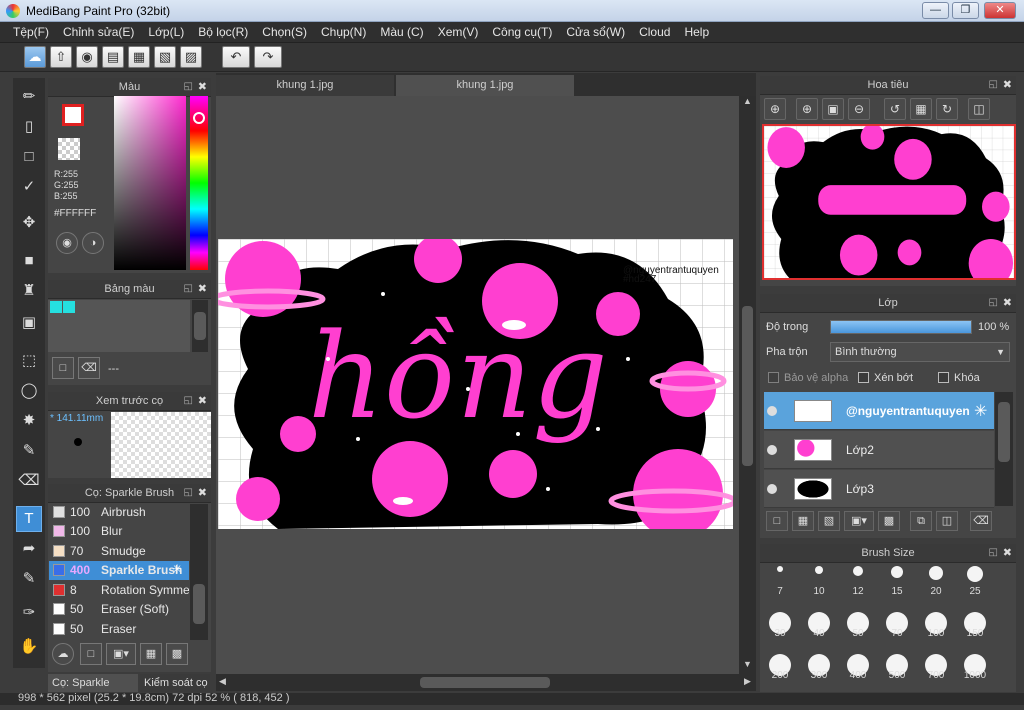  Describe the element at coordinates (113, 57) in the screenshot. I see `message-icon: ▤` at that location.